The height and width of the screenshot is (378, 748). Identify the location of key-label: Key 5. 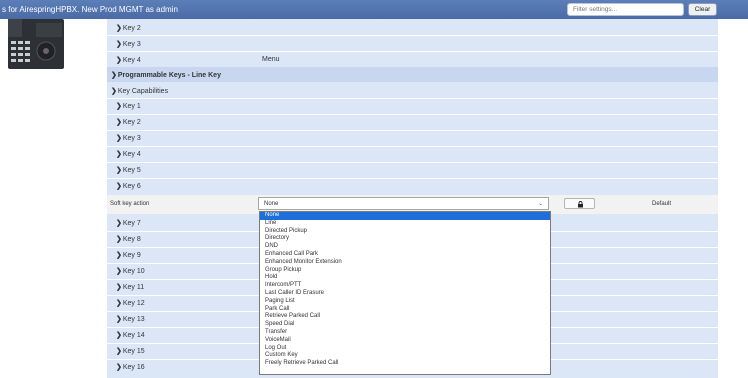
(131, 170).